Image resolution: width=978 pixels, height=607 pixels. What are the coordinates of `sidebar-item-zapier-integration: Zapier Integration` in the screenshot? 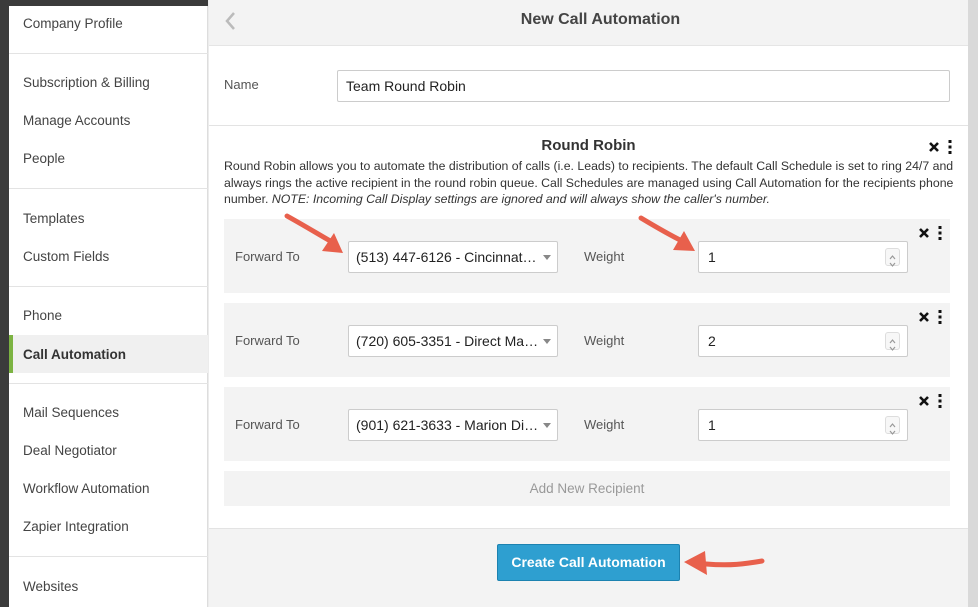 It's located at (108, 526).